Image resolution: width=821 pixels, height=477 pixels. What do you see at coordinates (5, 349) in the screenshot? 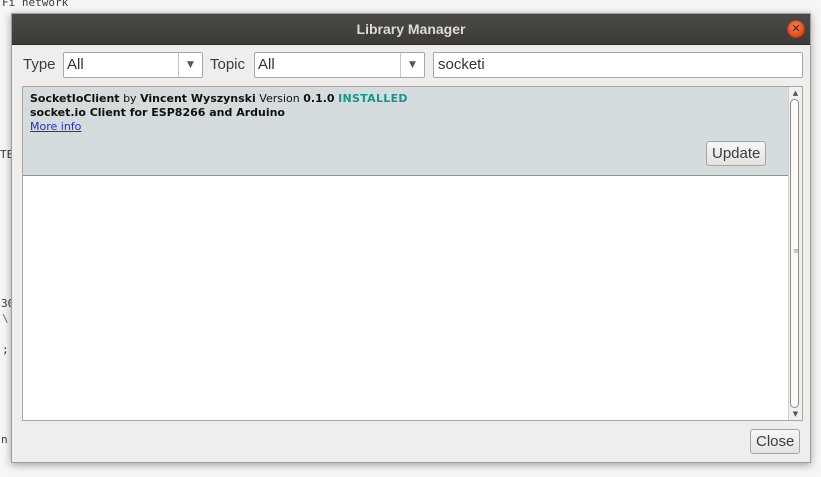
I see `editor-text-fragment: ;` at bounding box center [5, 349].